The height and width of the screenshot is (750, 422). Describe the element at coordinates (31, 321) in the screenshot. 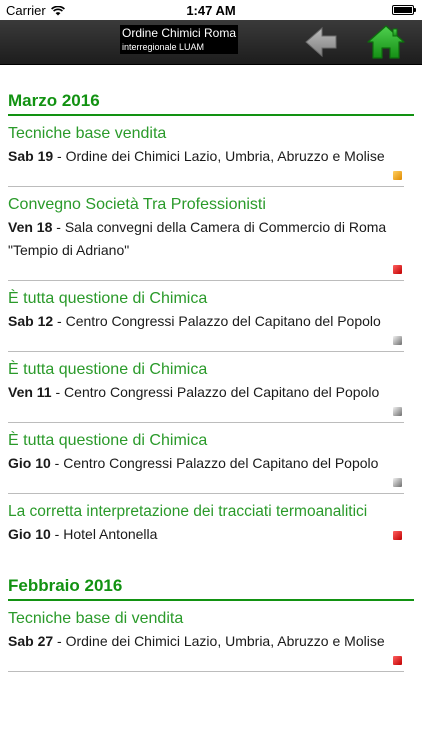

I see `event-day: Sab 12` at that location.